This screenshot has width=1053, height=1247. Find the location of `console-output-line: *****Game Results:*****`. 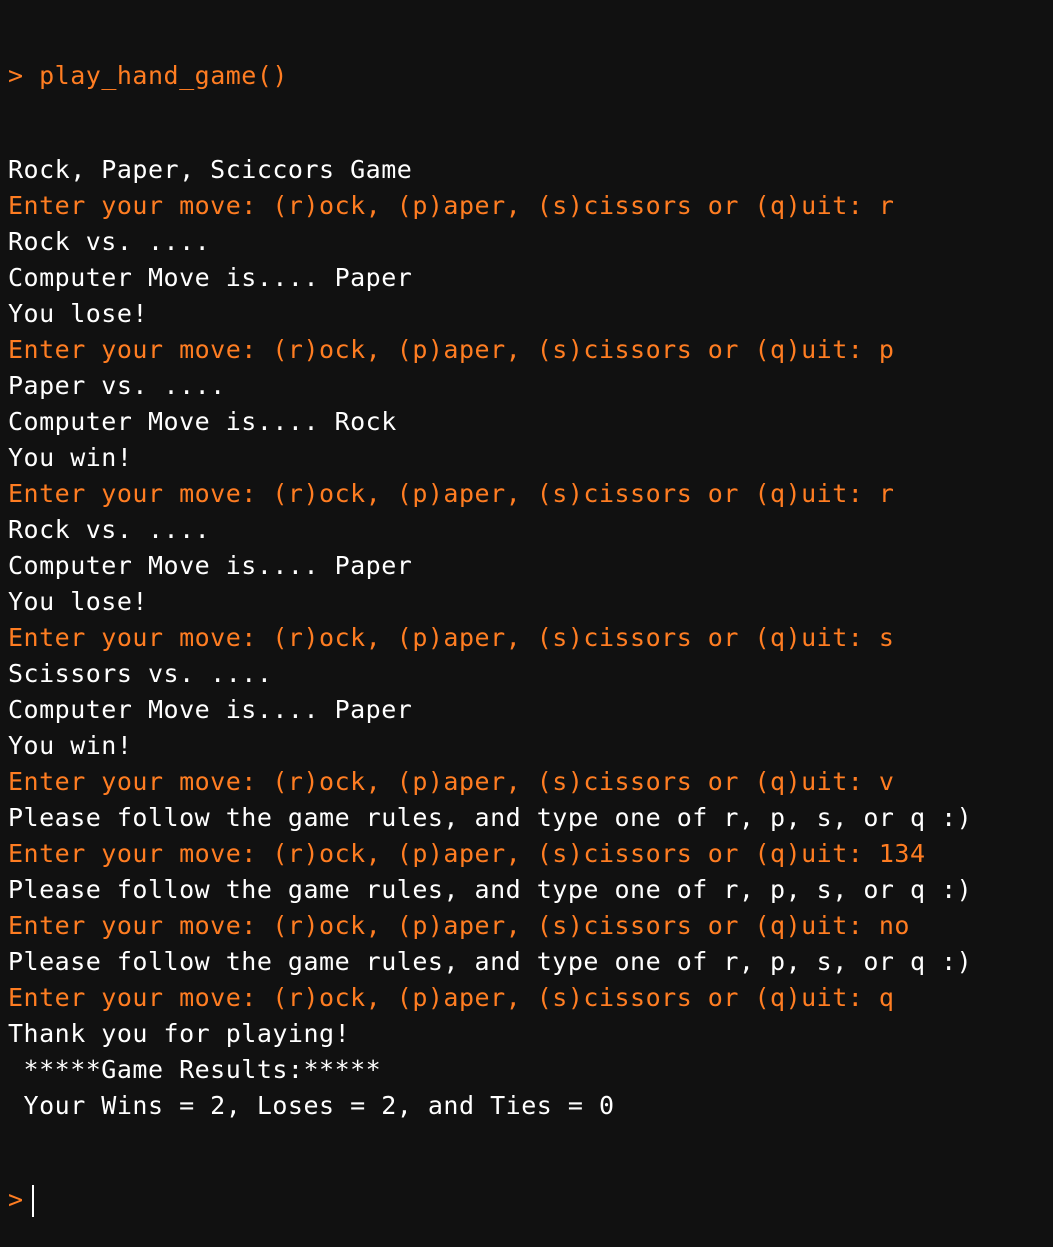

console-output-line: *****Game Results:***** is located at coordinates (195, 1069).